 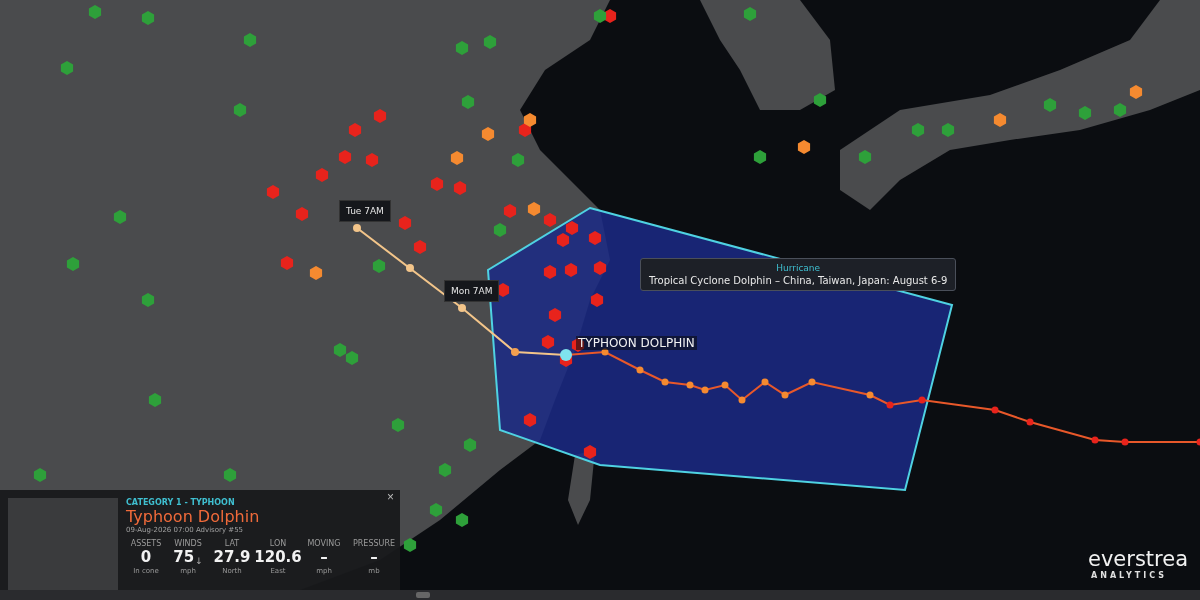 What do you see at coordinates (199, 561) in the screenshot?
I see `trend-arrow: ↓` at bounding box center [199, 561].